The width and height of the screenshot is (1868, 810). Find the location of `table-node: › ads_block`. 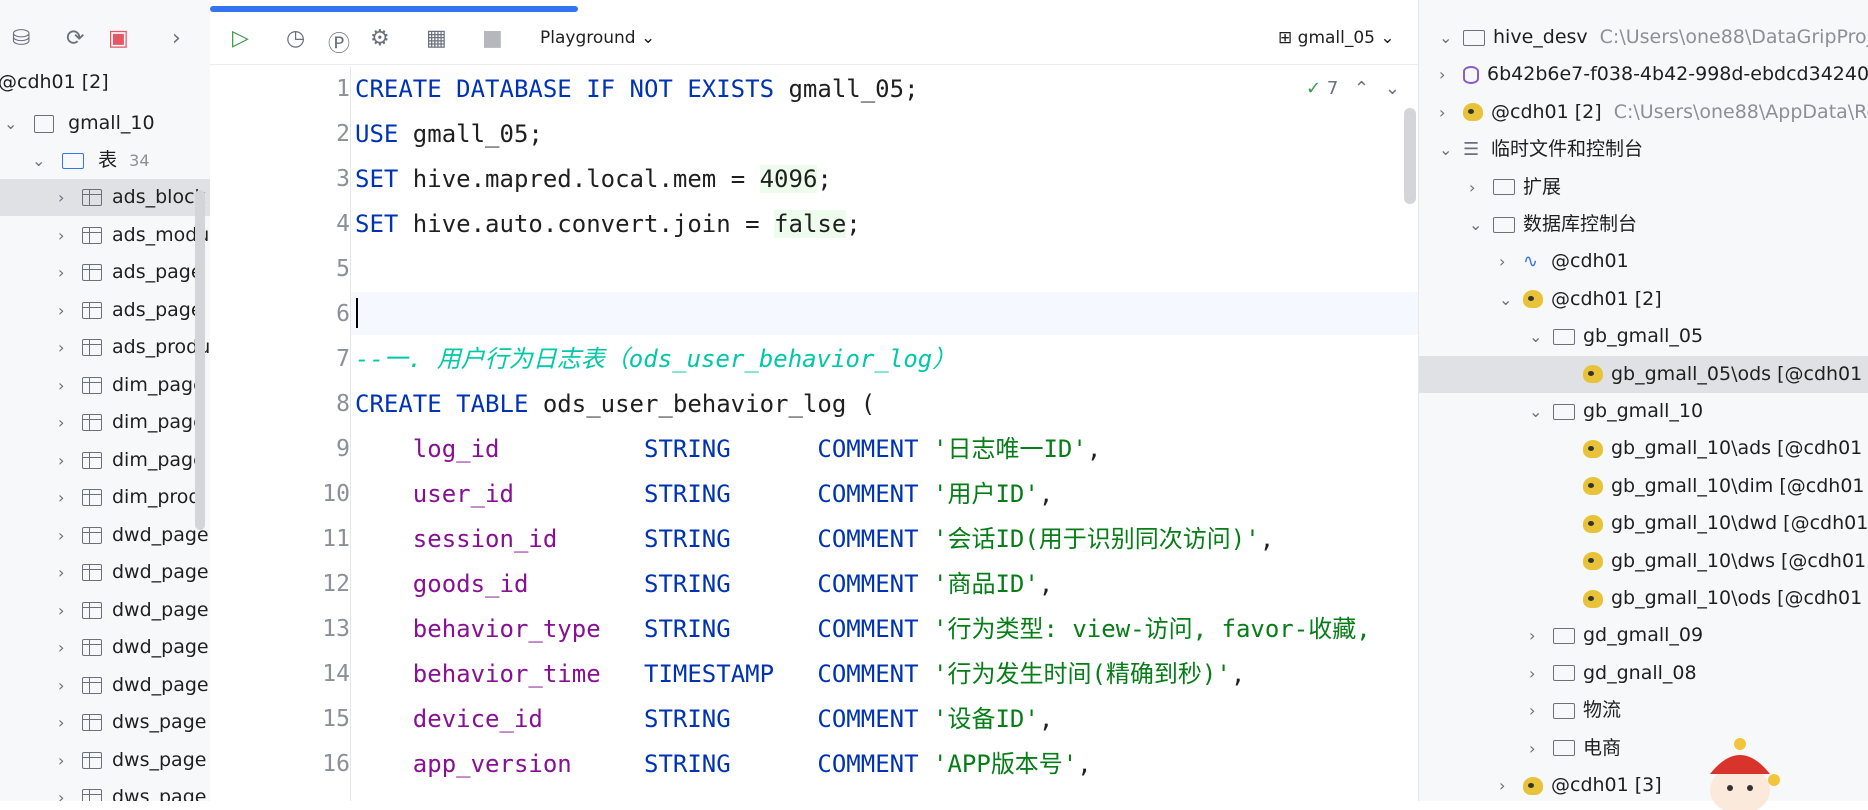

table-node: › ads_block is located at coordinates (105, 197).